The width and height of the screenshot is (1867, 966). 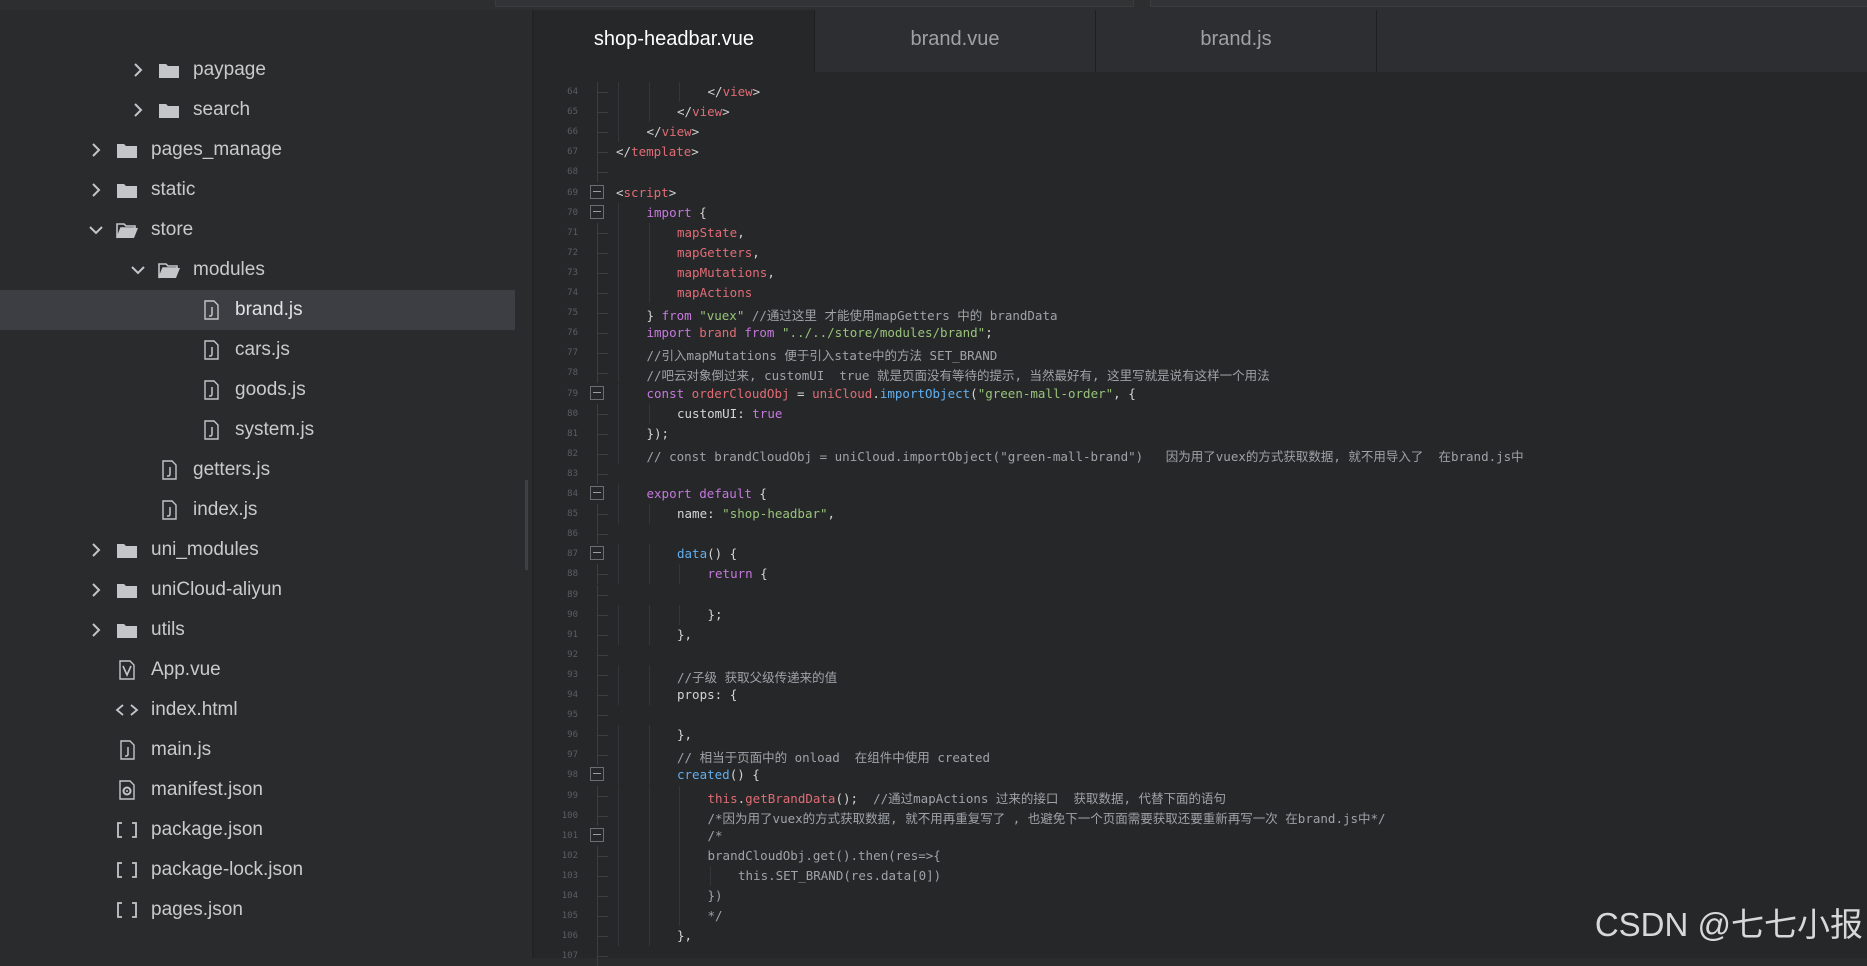 What do you see at coordinates (1236, 41) in the screenshot?
I see `tab-brand-js: brand.js` at bounding box center [1236, 41].